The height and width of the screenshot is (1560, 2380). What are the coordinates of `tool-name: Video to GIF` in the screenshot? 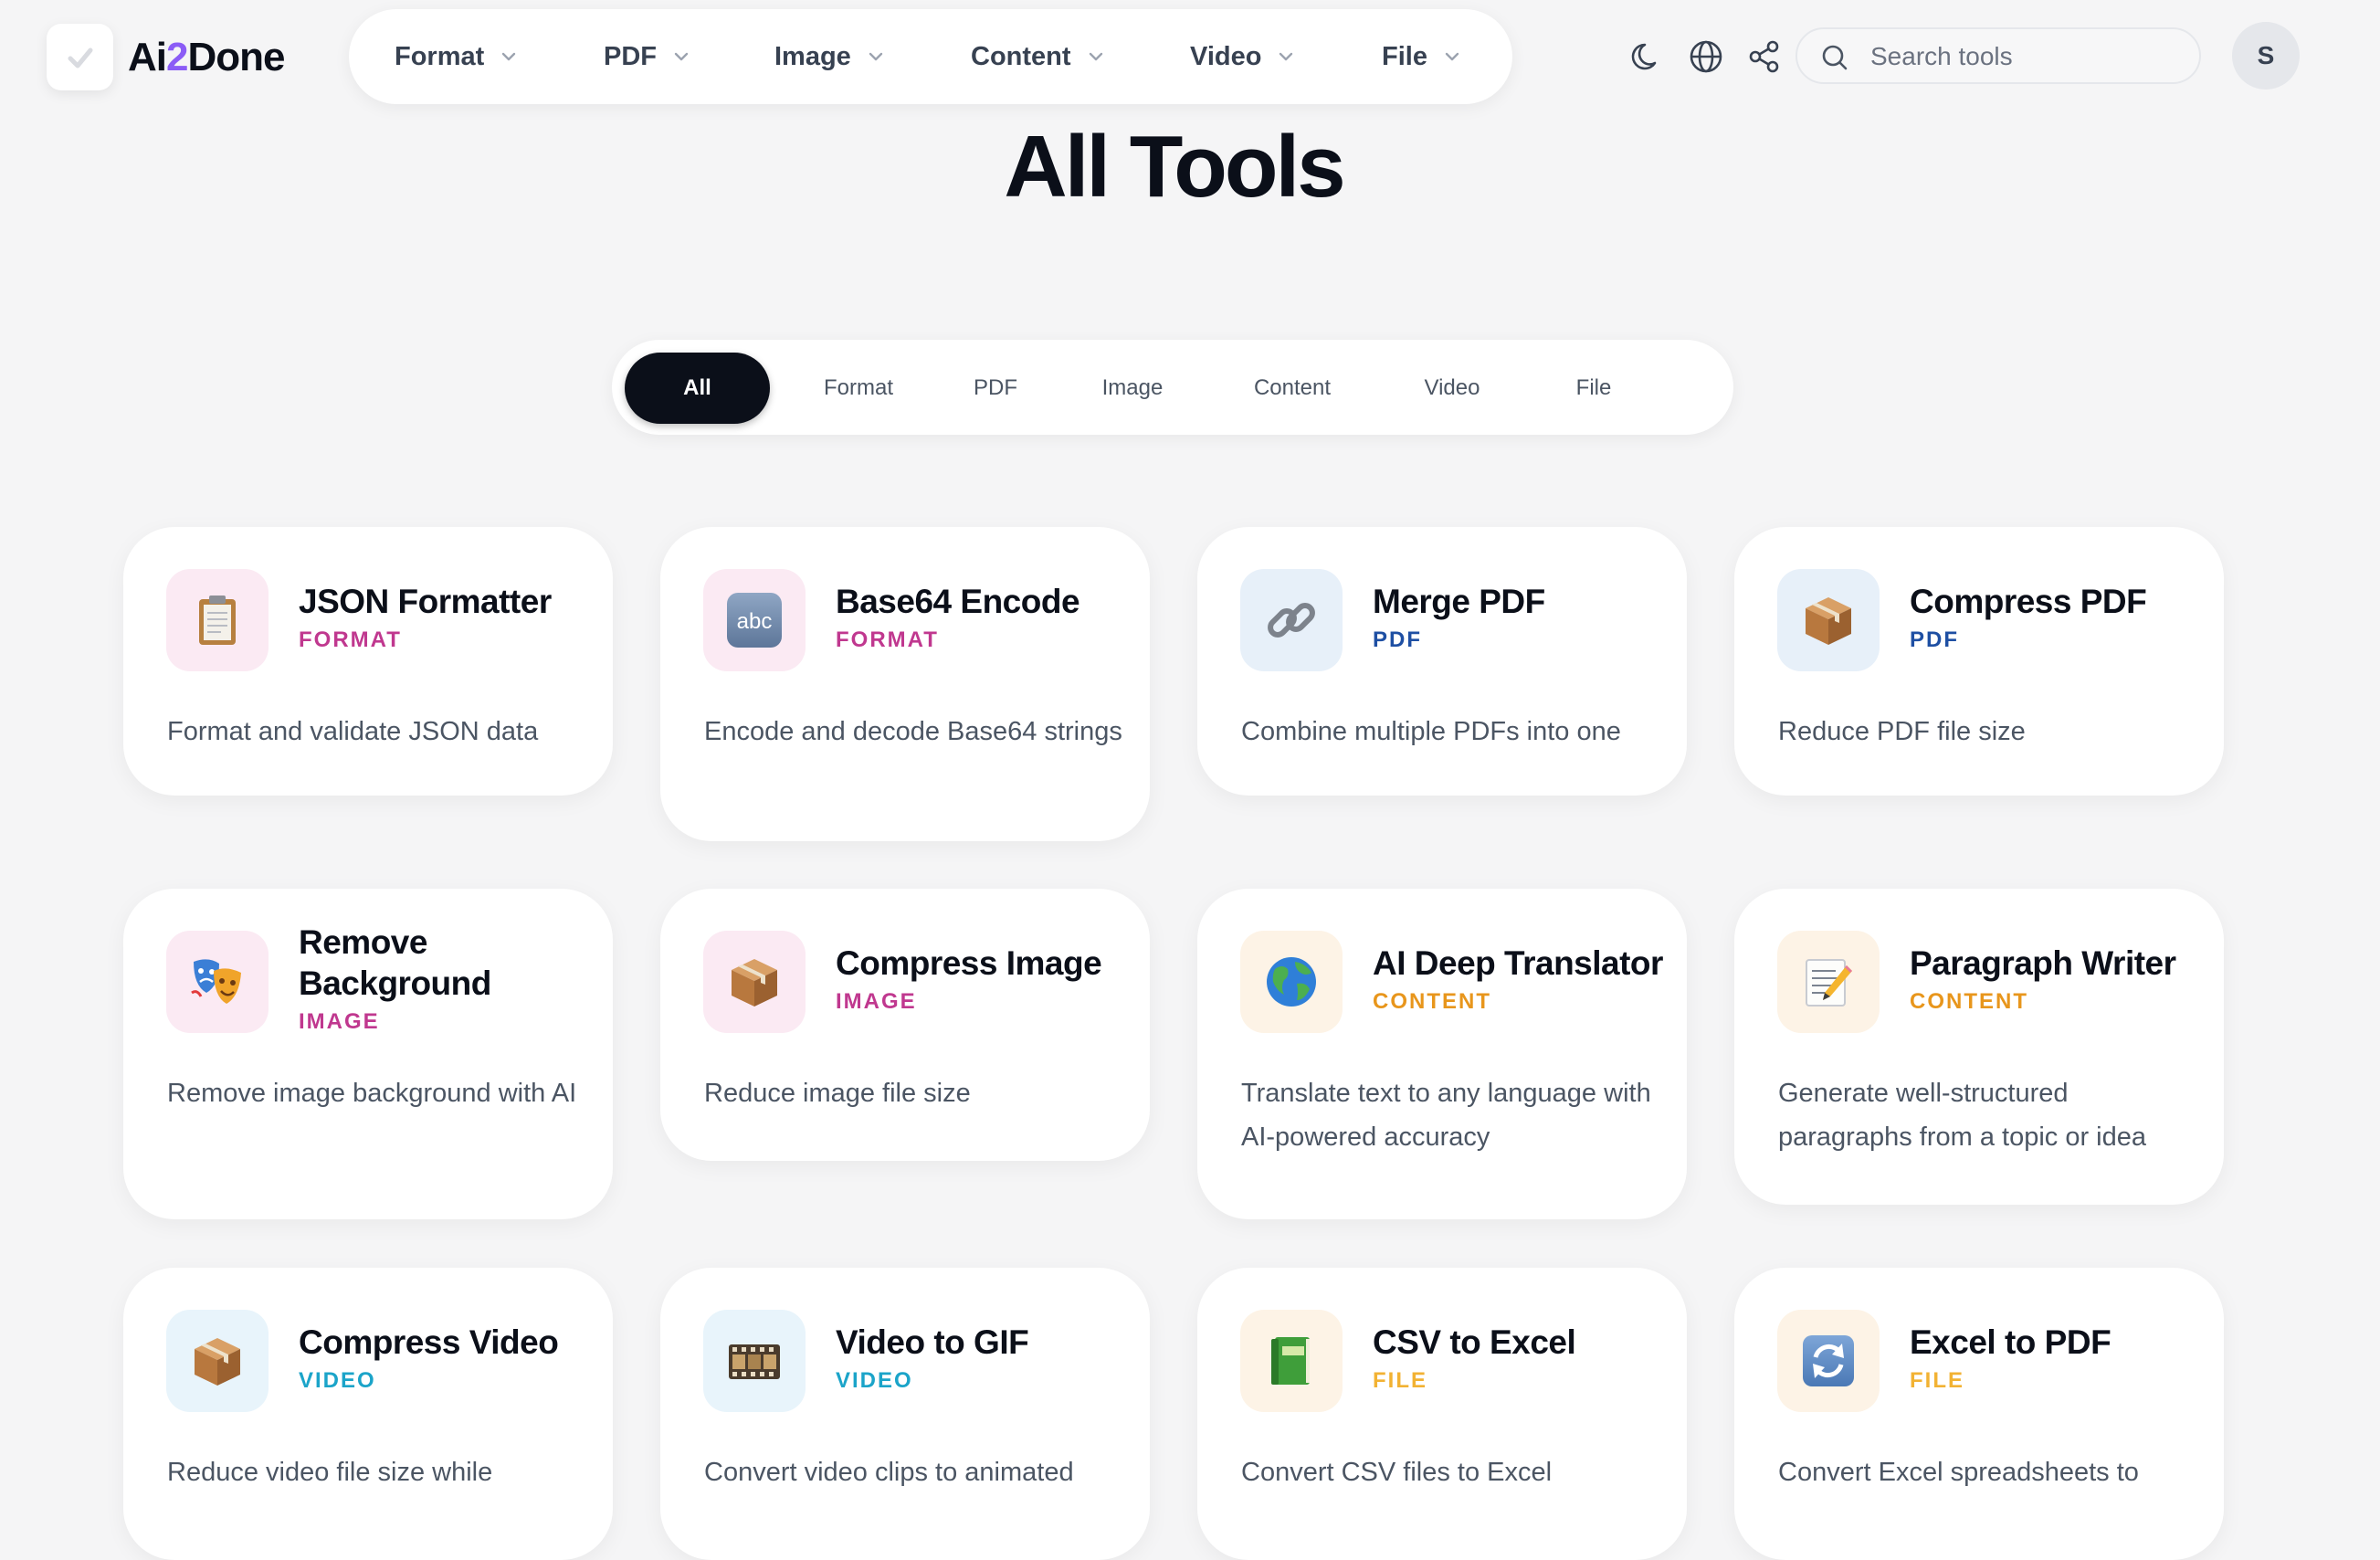 It's located at (932, 1342).